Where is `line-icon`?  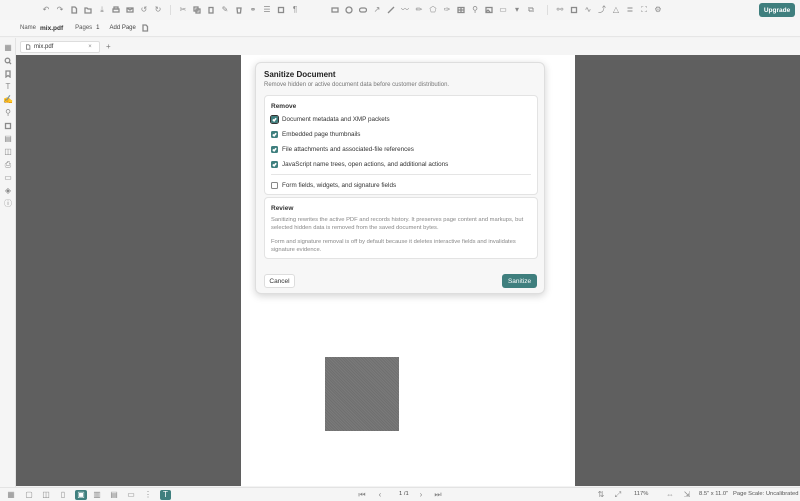 line-icon is located at coordinates (391, 10).